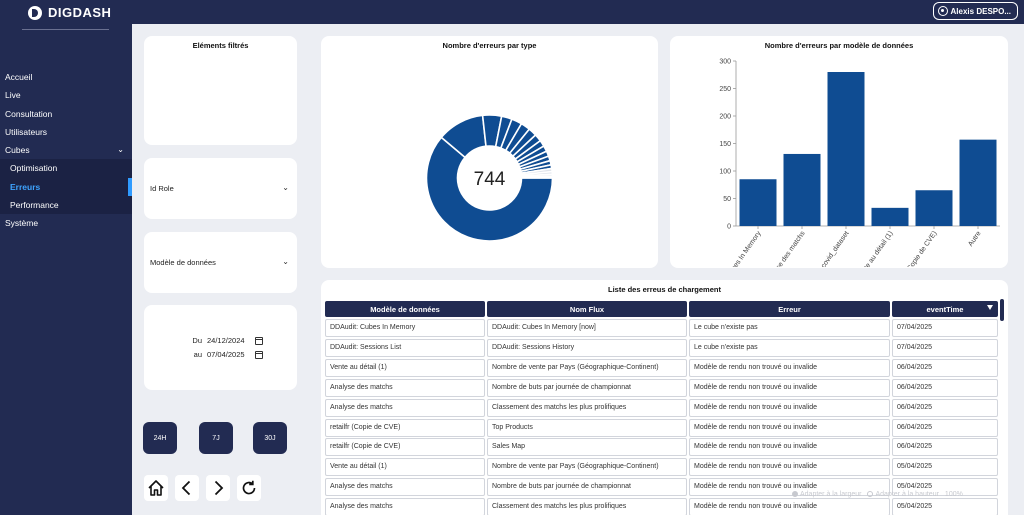 The height and width of the screenshot is (515, 1024). Describe the element at coordinates (187, 488) in the screenshot. I see `back-button` at that location.